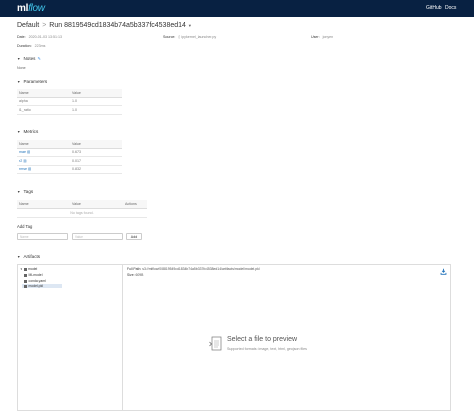 The image size is (474, 415). Describe the element at coordinates (96, 169) in the screenshot. I see `metric-value: 0.832` at that location.